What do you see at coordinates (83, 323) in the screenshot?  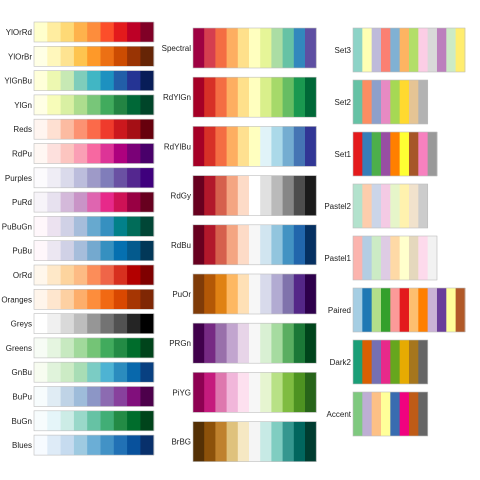 I see `palette-greys: Greys` at bounding box center [83, 323].